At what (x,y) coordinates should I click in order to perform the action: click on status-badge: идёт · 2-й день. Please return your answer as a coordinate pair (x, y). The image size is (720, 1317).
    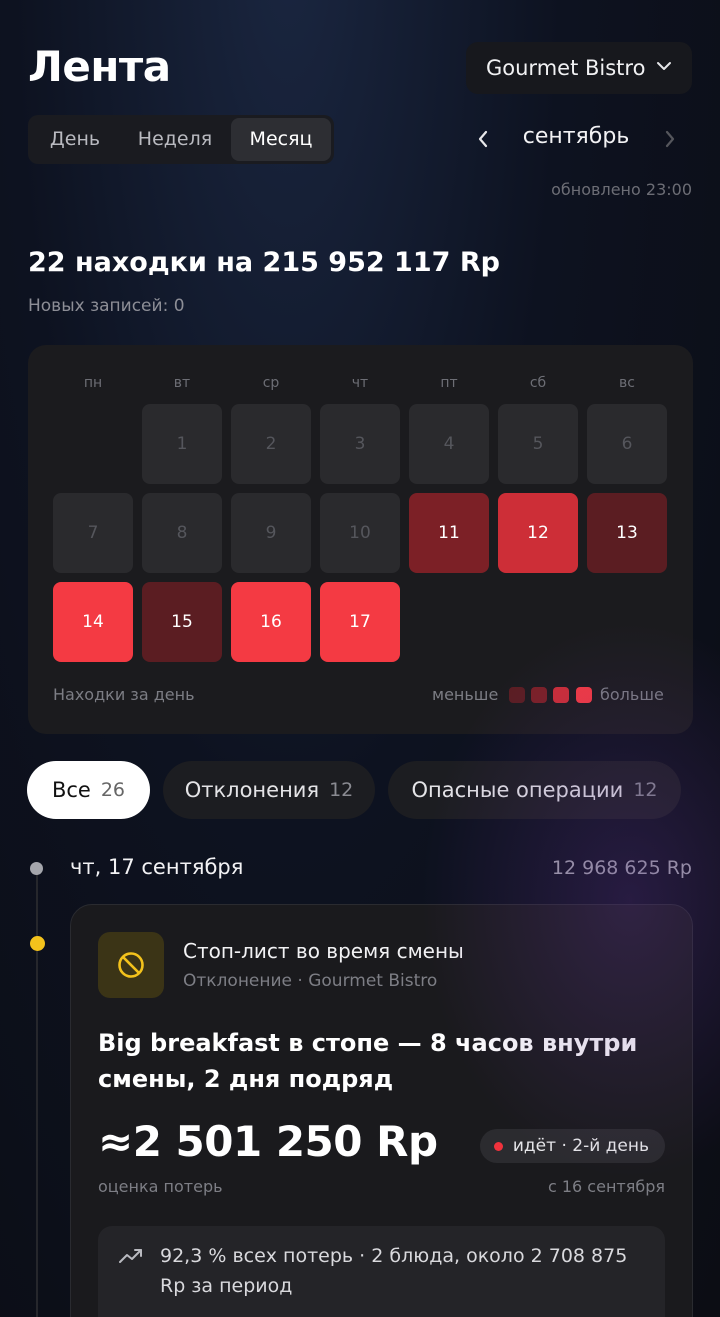
    Looking at the image, I should click on (572, 1146).